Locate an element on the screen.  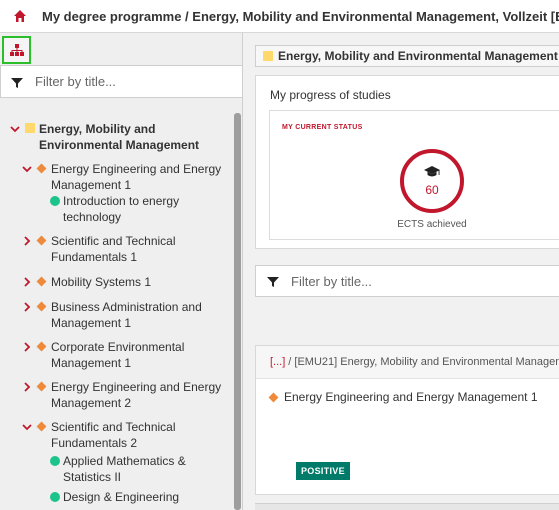
tree-node-course: Applied Mathematics & Statistics II is located at coordinates (140, 470).